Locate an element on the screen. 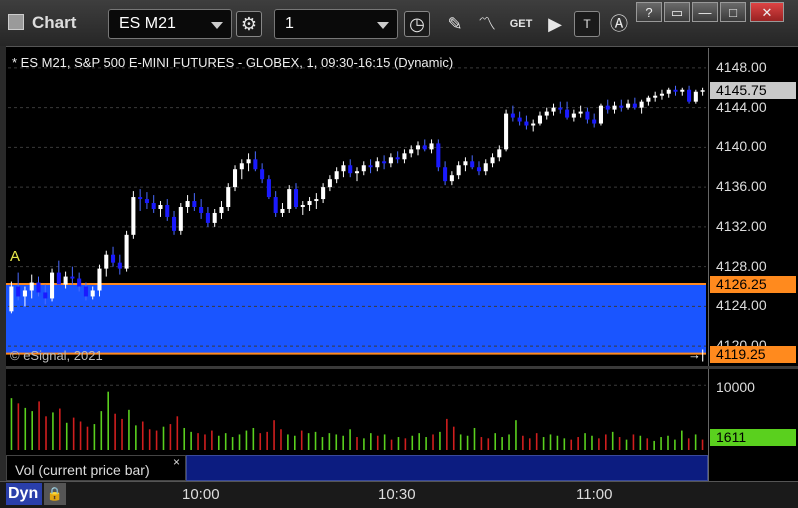 Image resolution: width=798 pixels, height=508 pixels. highlight-zone is located at coordinates (356, 319).